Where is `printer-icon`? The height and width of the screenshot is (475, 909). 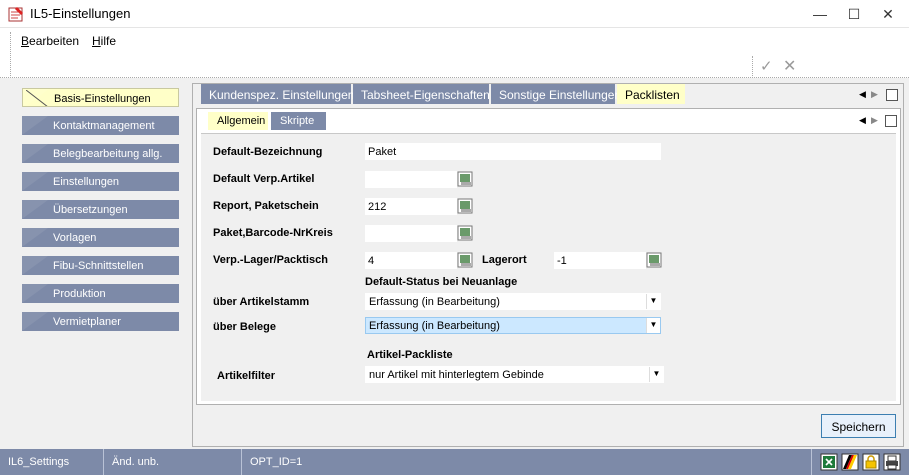 printer-icon is located at coordinates (892, 462).